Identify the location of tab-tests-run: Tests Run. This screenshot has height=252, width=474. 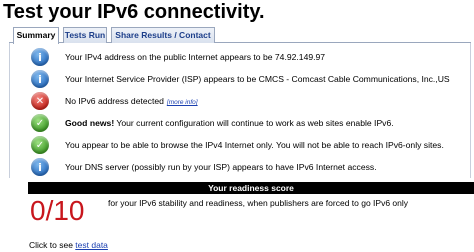
(85, 35).